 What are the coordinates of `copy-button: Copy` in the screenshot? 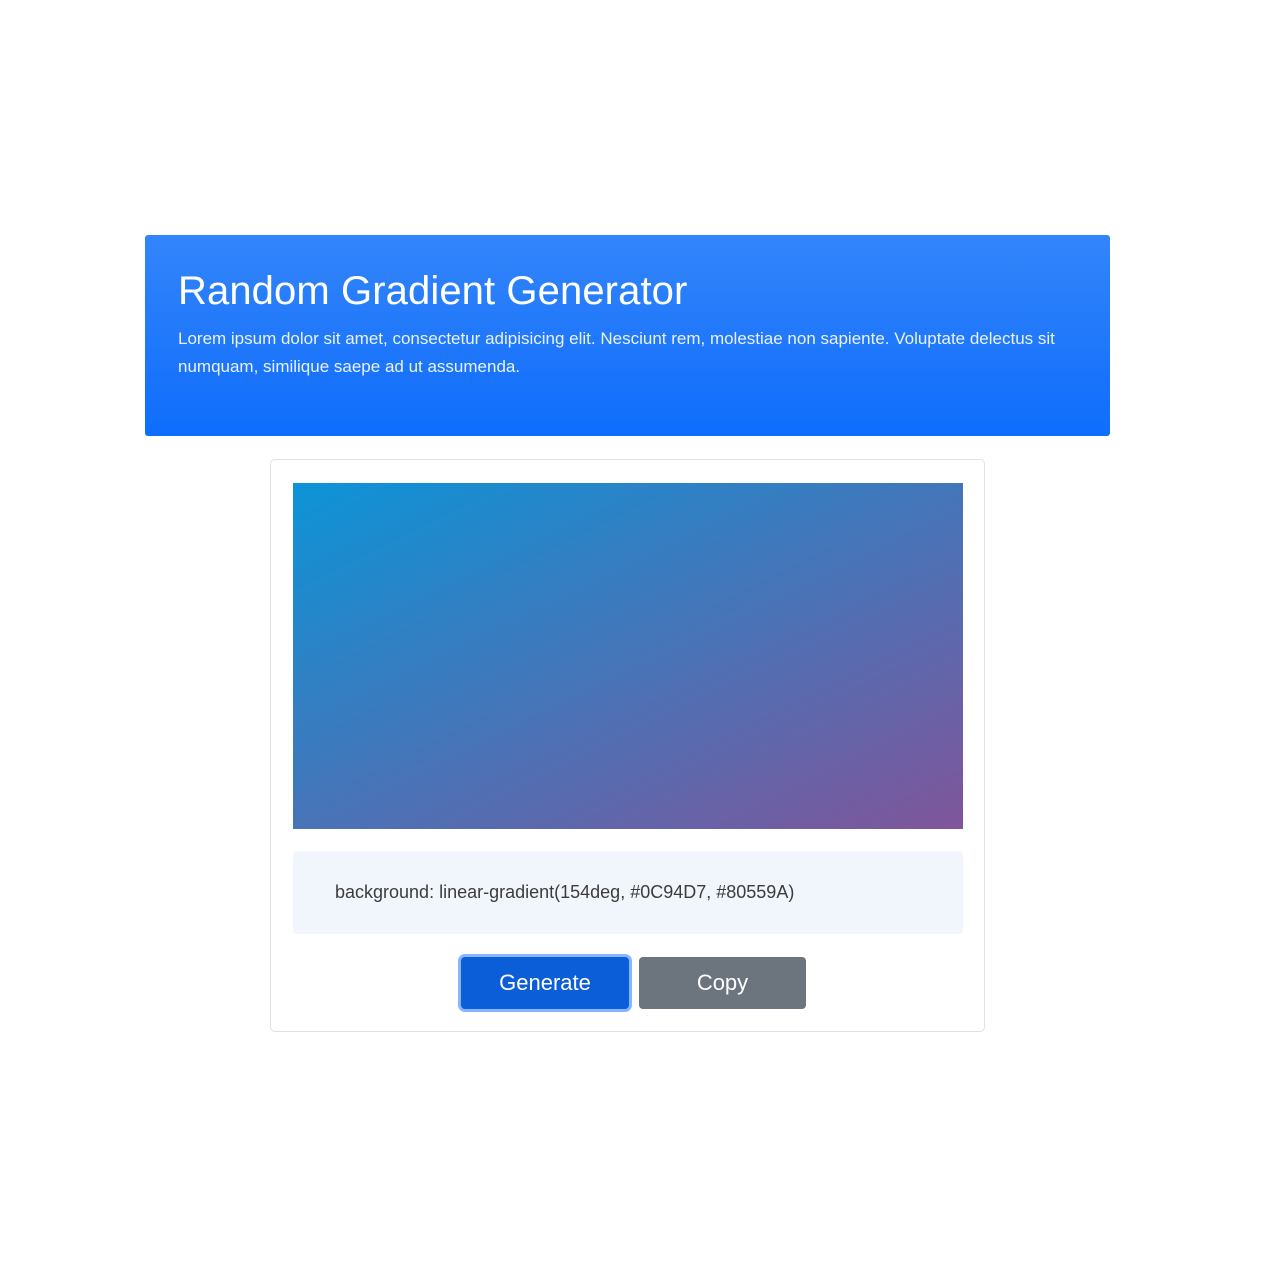 It's located at (722, 983).